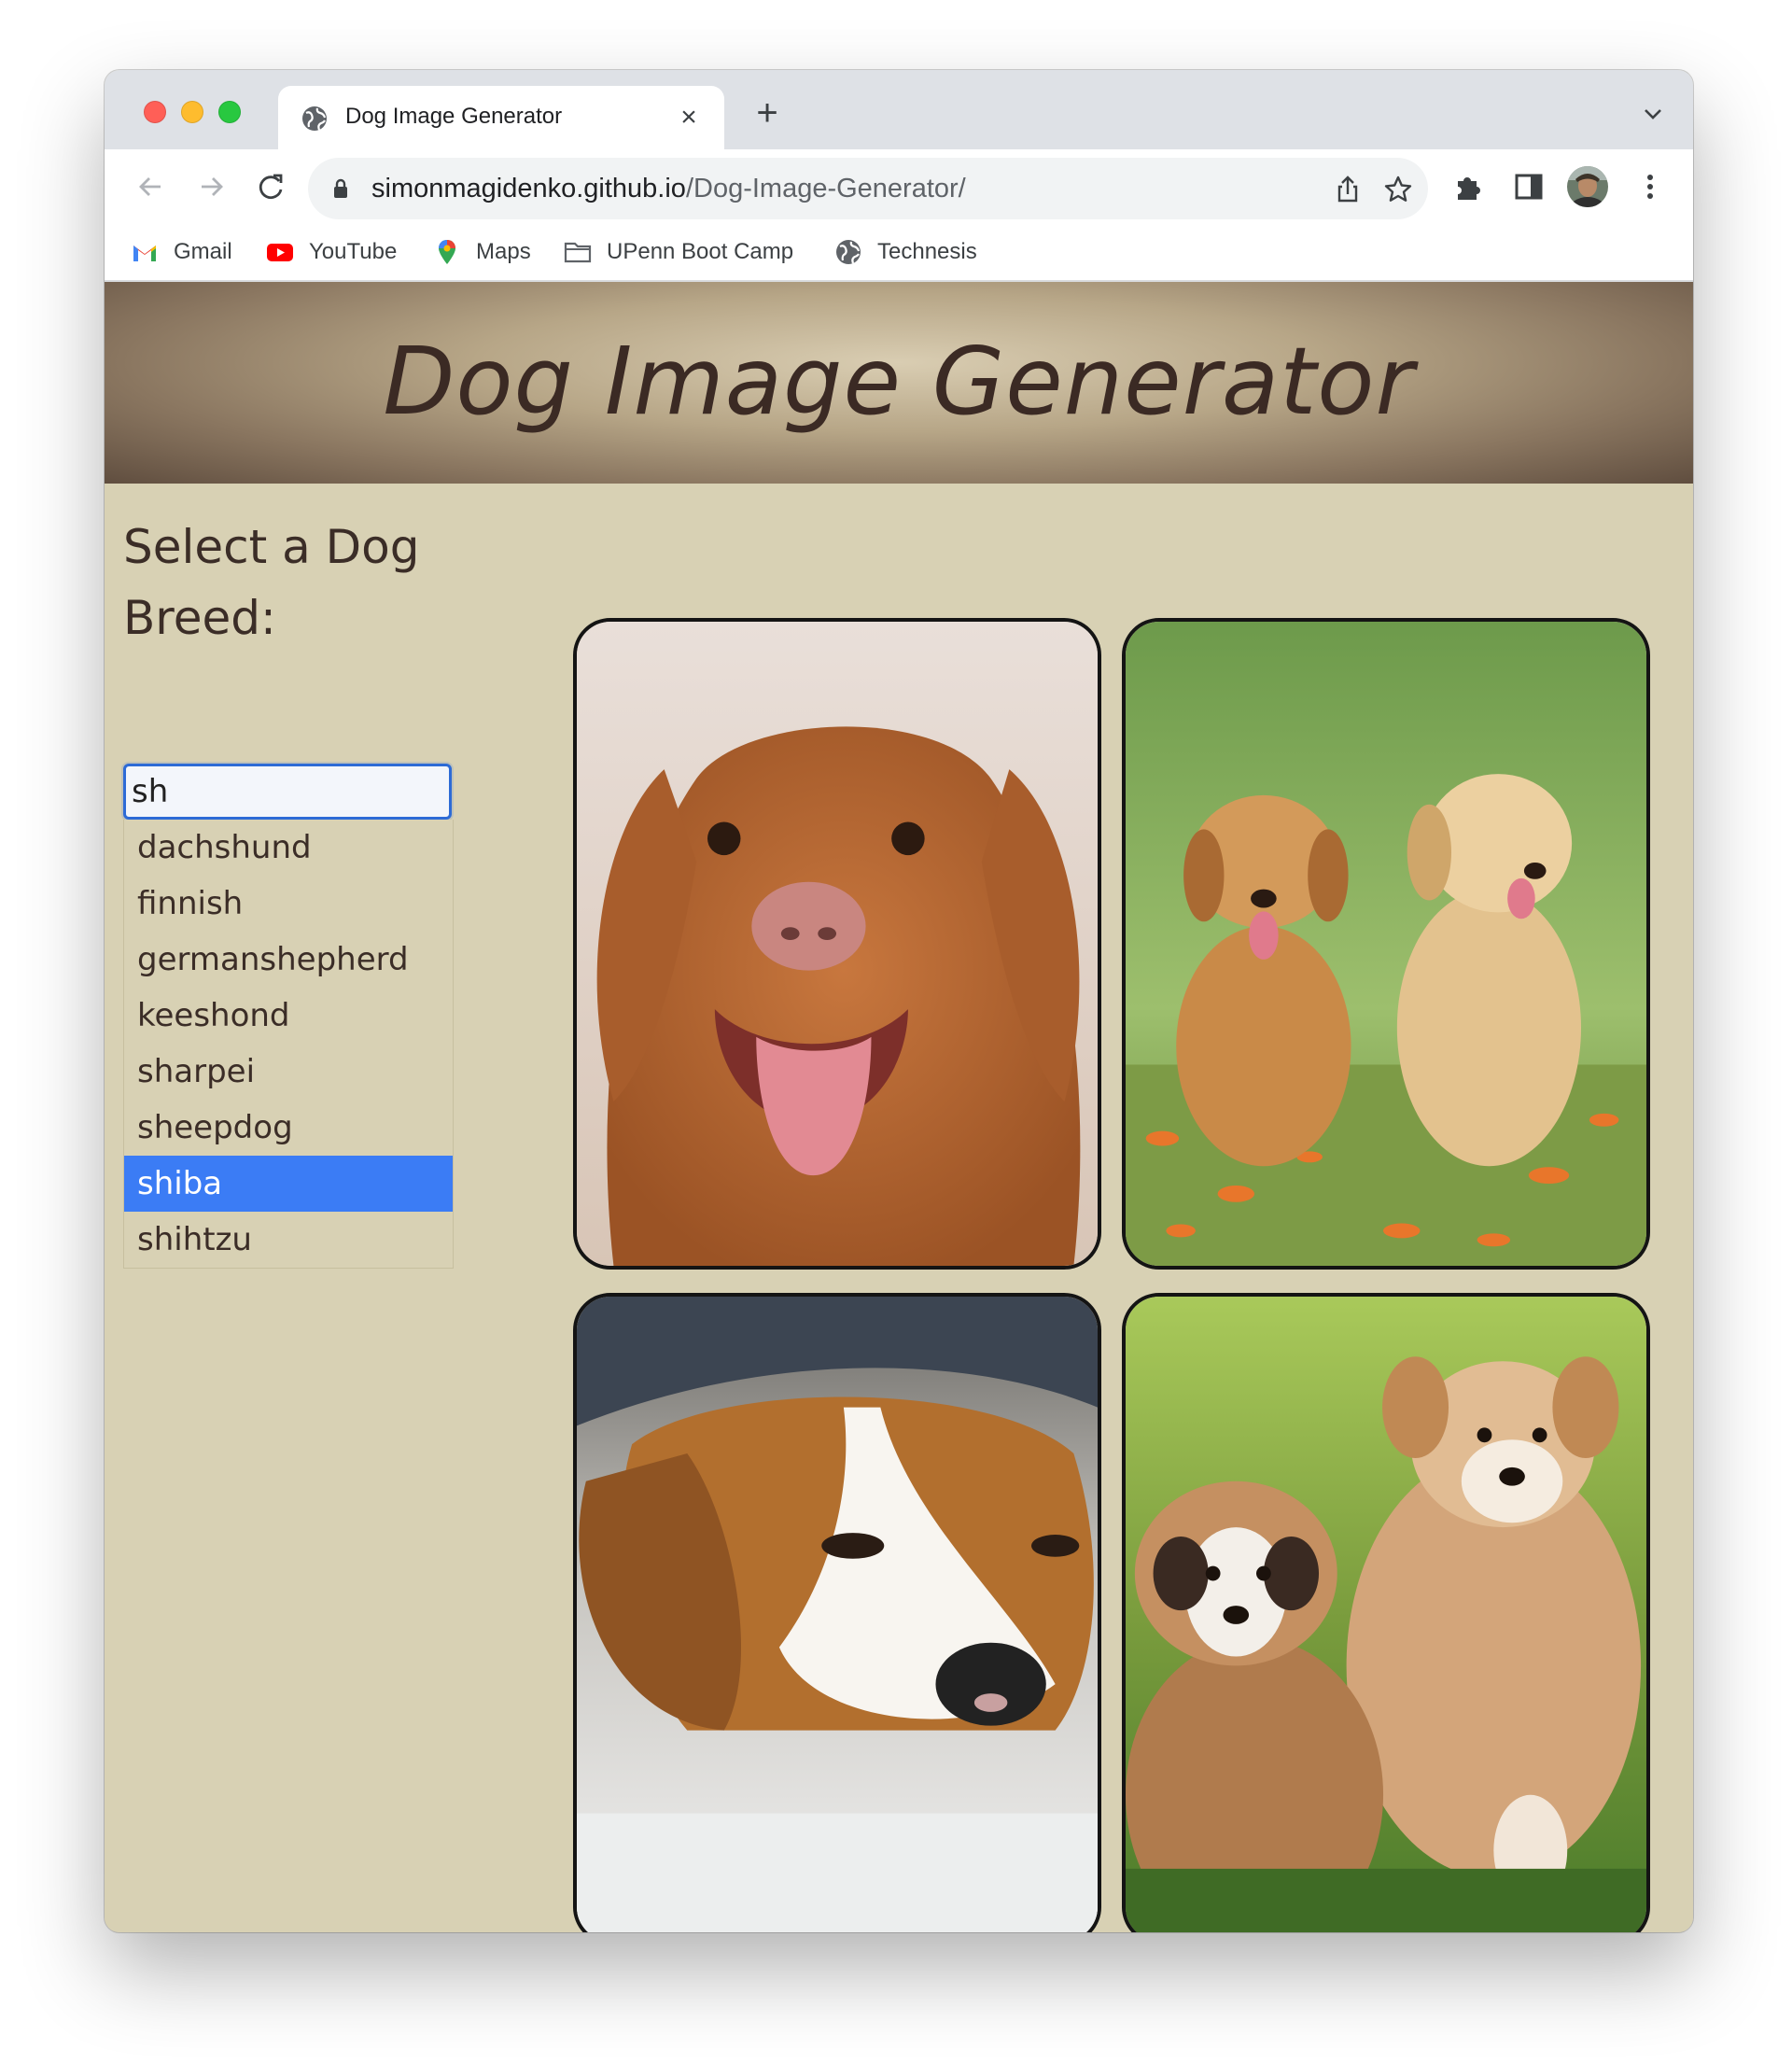  I want to click on bookmark-label: Gmail, so click(203, 252).